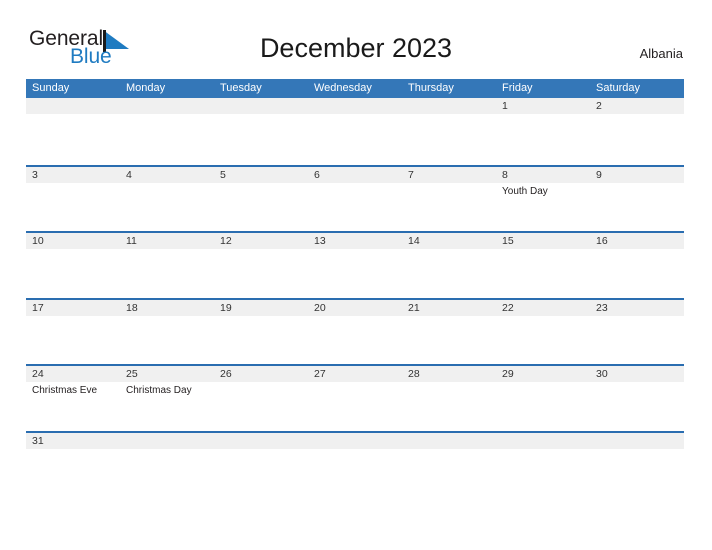 Image resolution: width=712 pixels, height=550 pixels. Describe the element at coordinates (167, 332) in the screenshot. I see `day-cell: 18` at that location.